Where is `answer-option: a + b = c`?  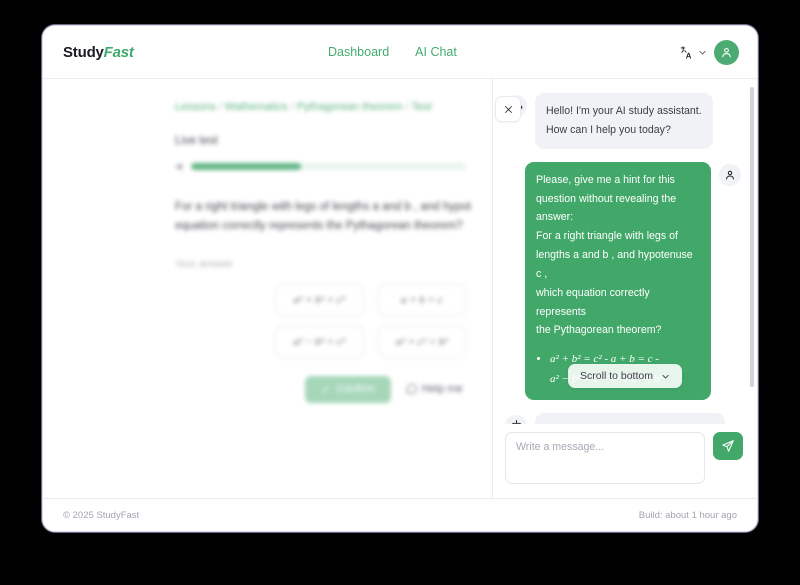 answer-option: a + b = c is located at coordinates (421, 299).